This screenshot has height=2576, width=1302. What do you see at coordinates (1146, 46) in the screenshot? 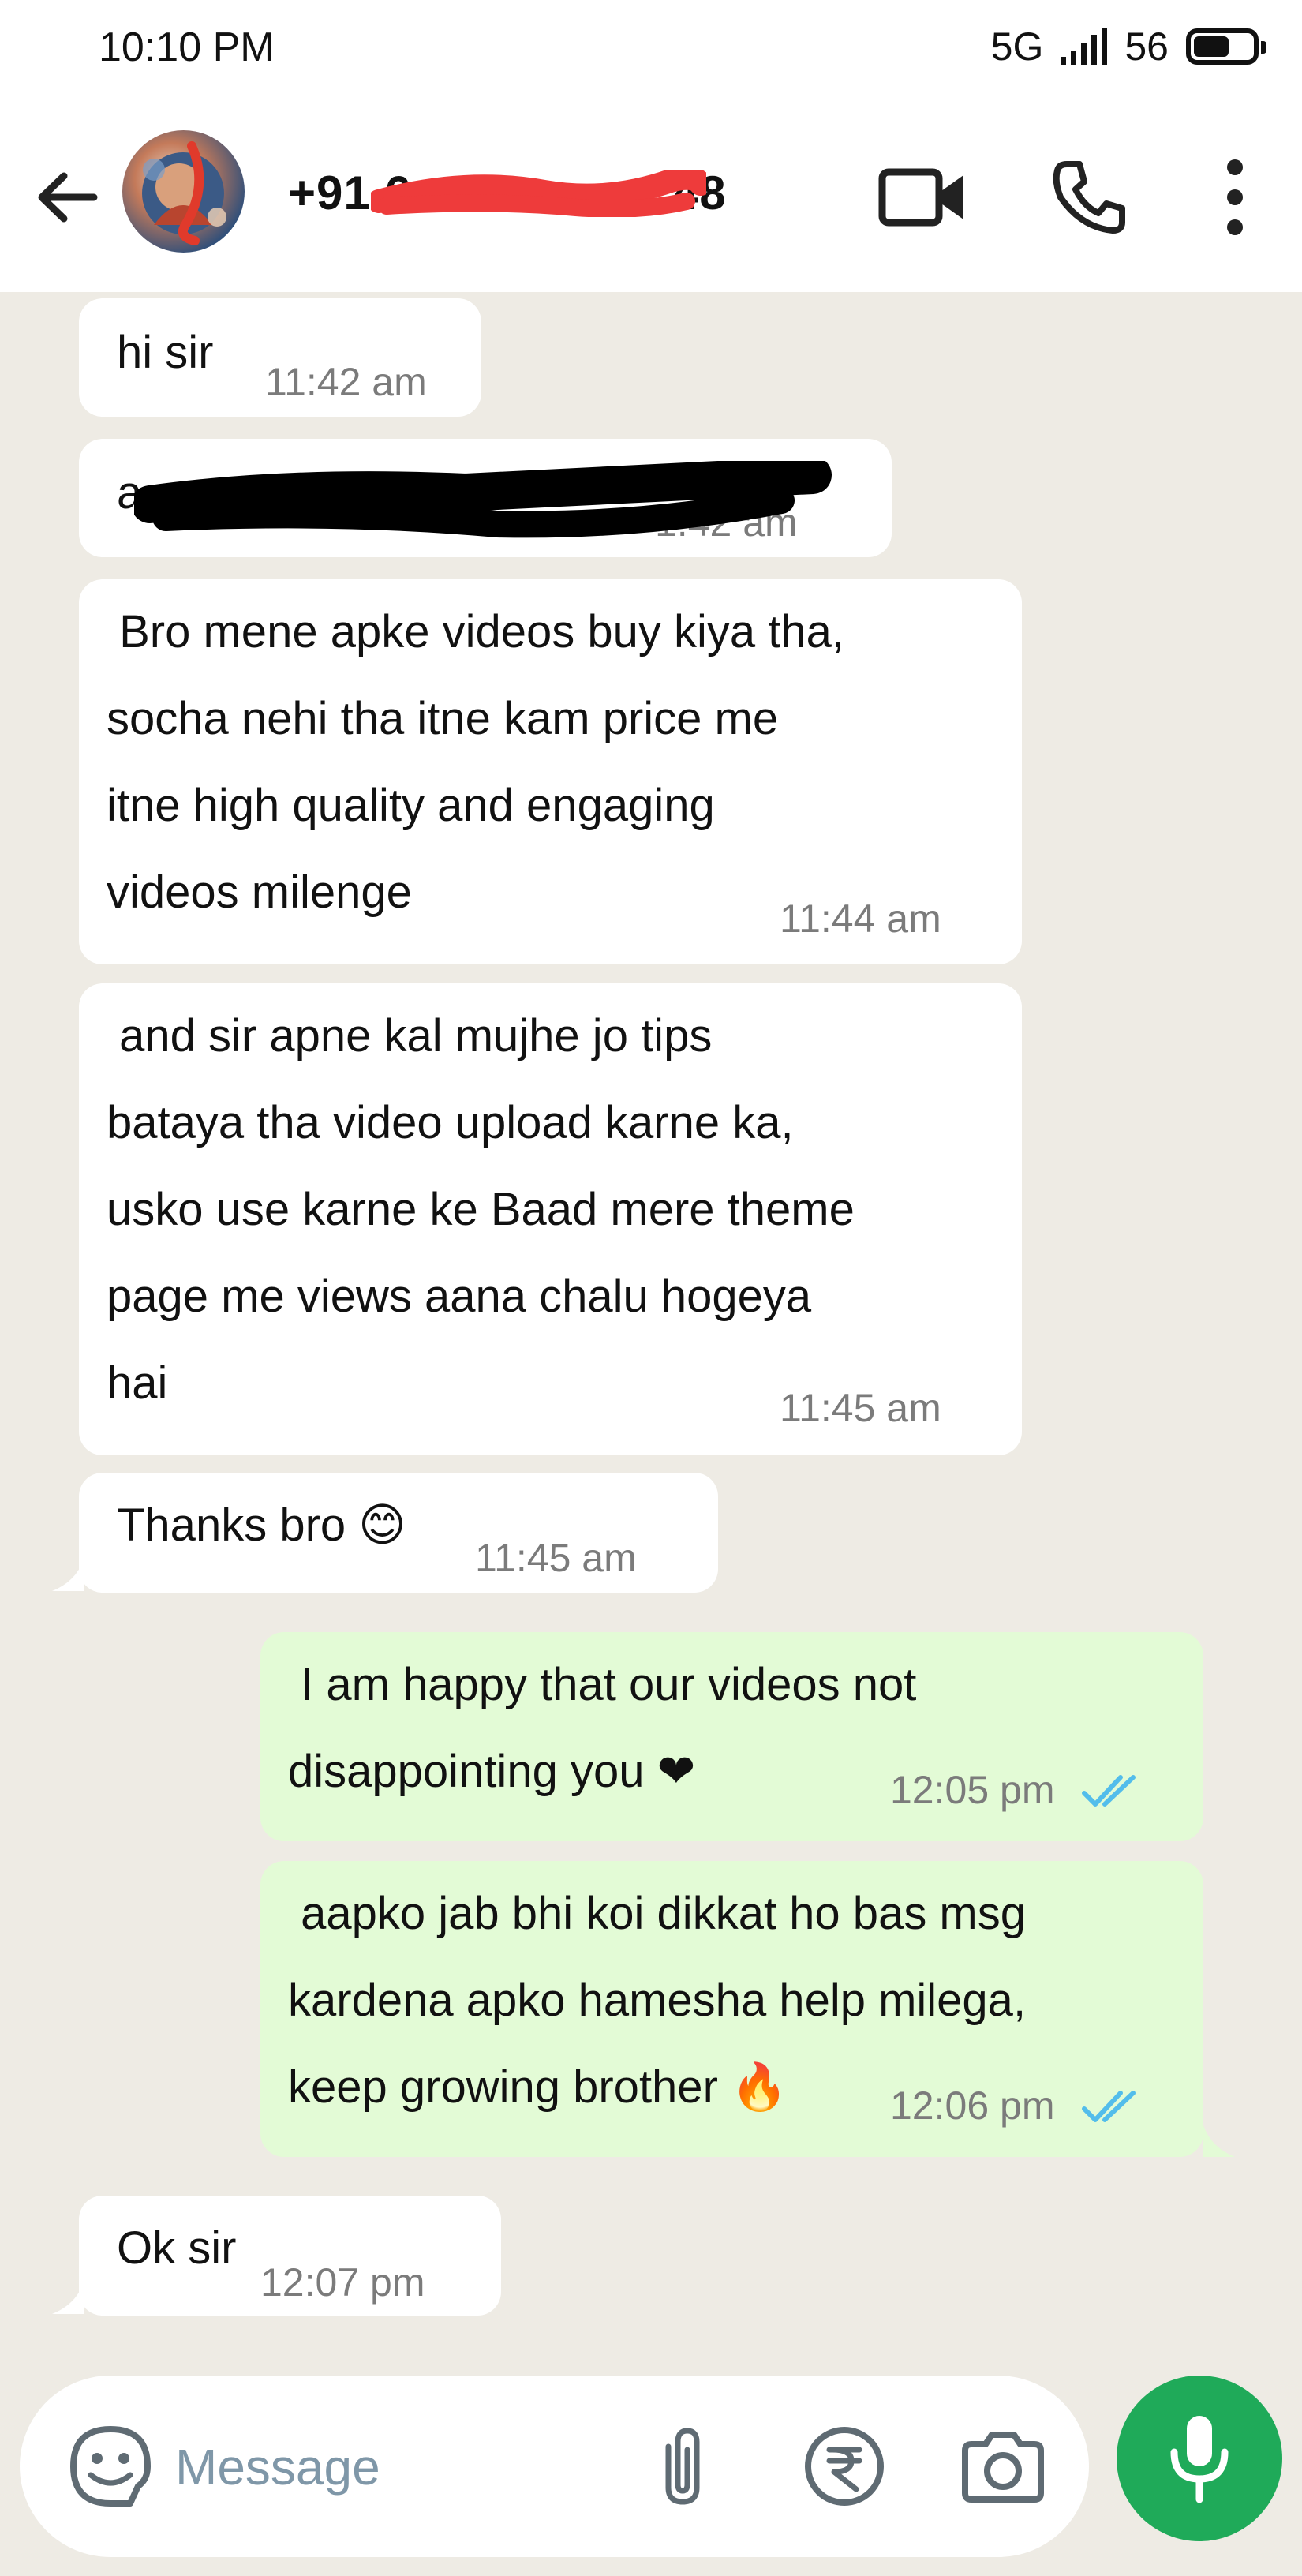
I see `battery-percent: 56` at bounding box center [1146, 46].